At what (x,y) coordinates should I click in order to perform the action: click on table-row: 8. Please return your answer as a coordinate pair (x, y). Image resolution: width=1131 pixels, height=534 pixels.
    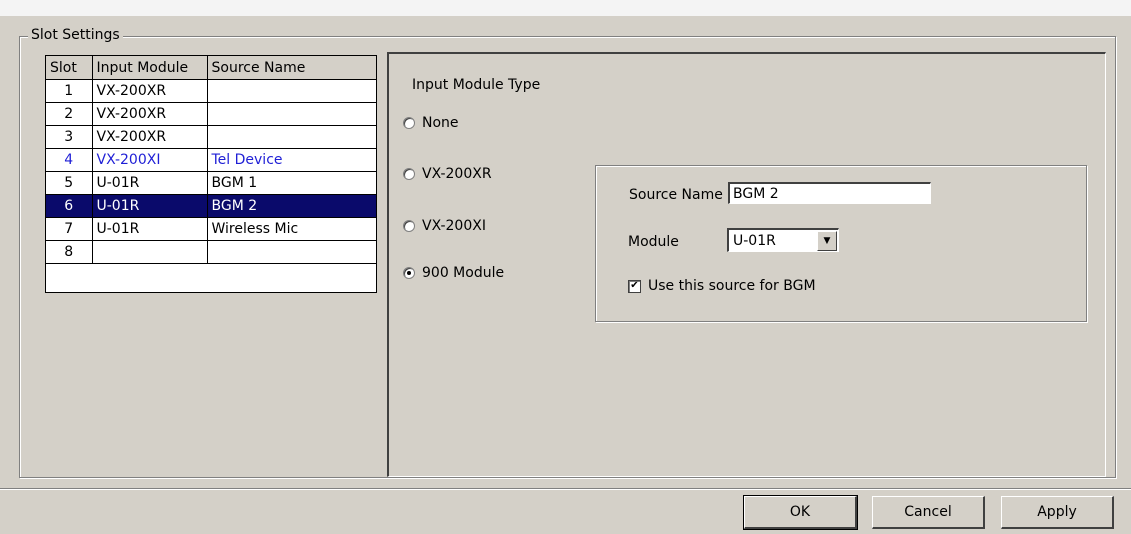
    Looking at the image, I should click on (211, 252).